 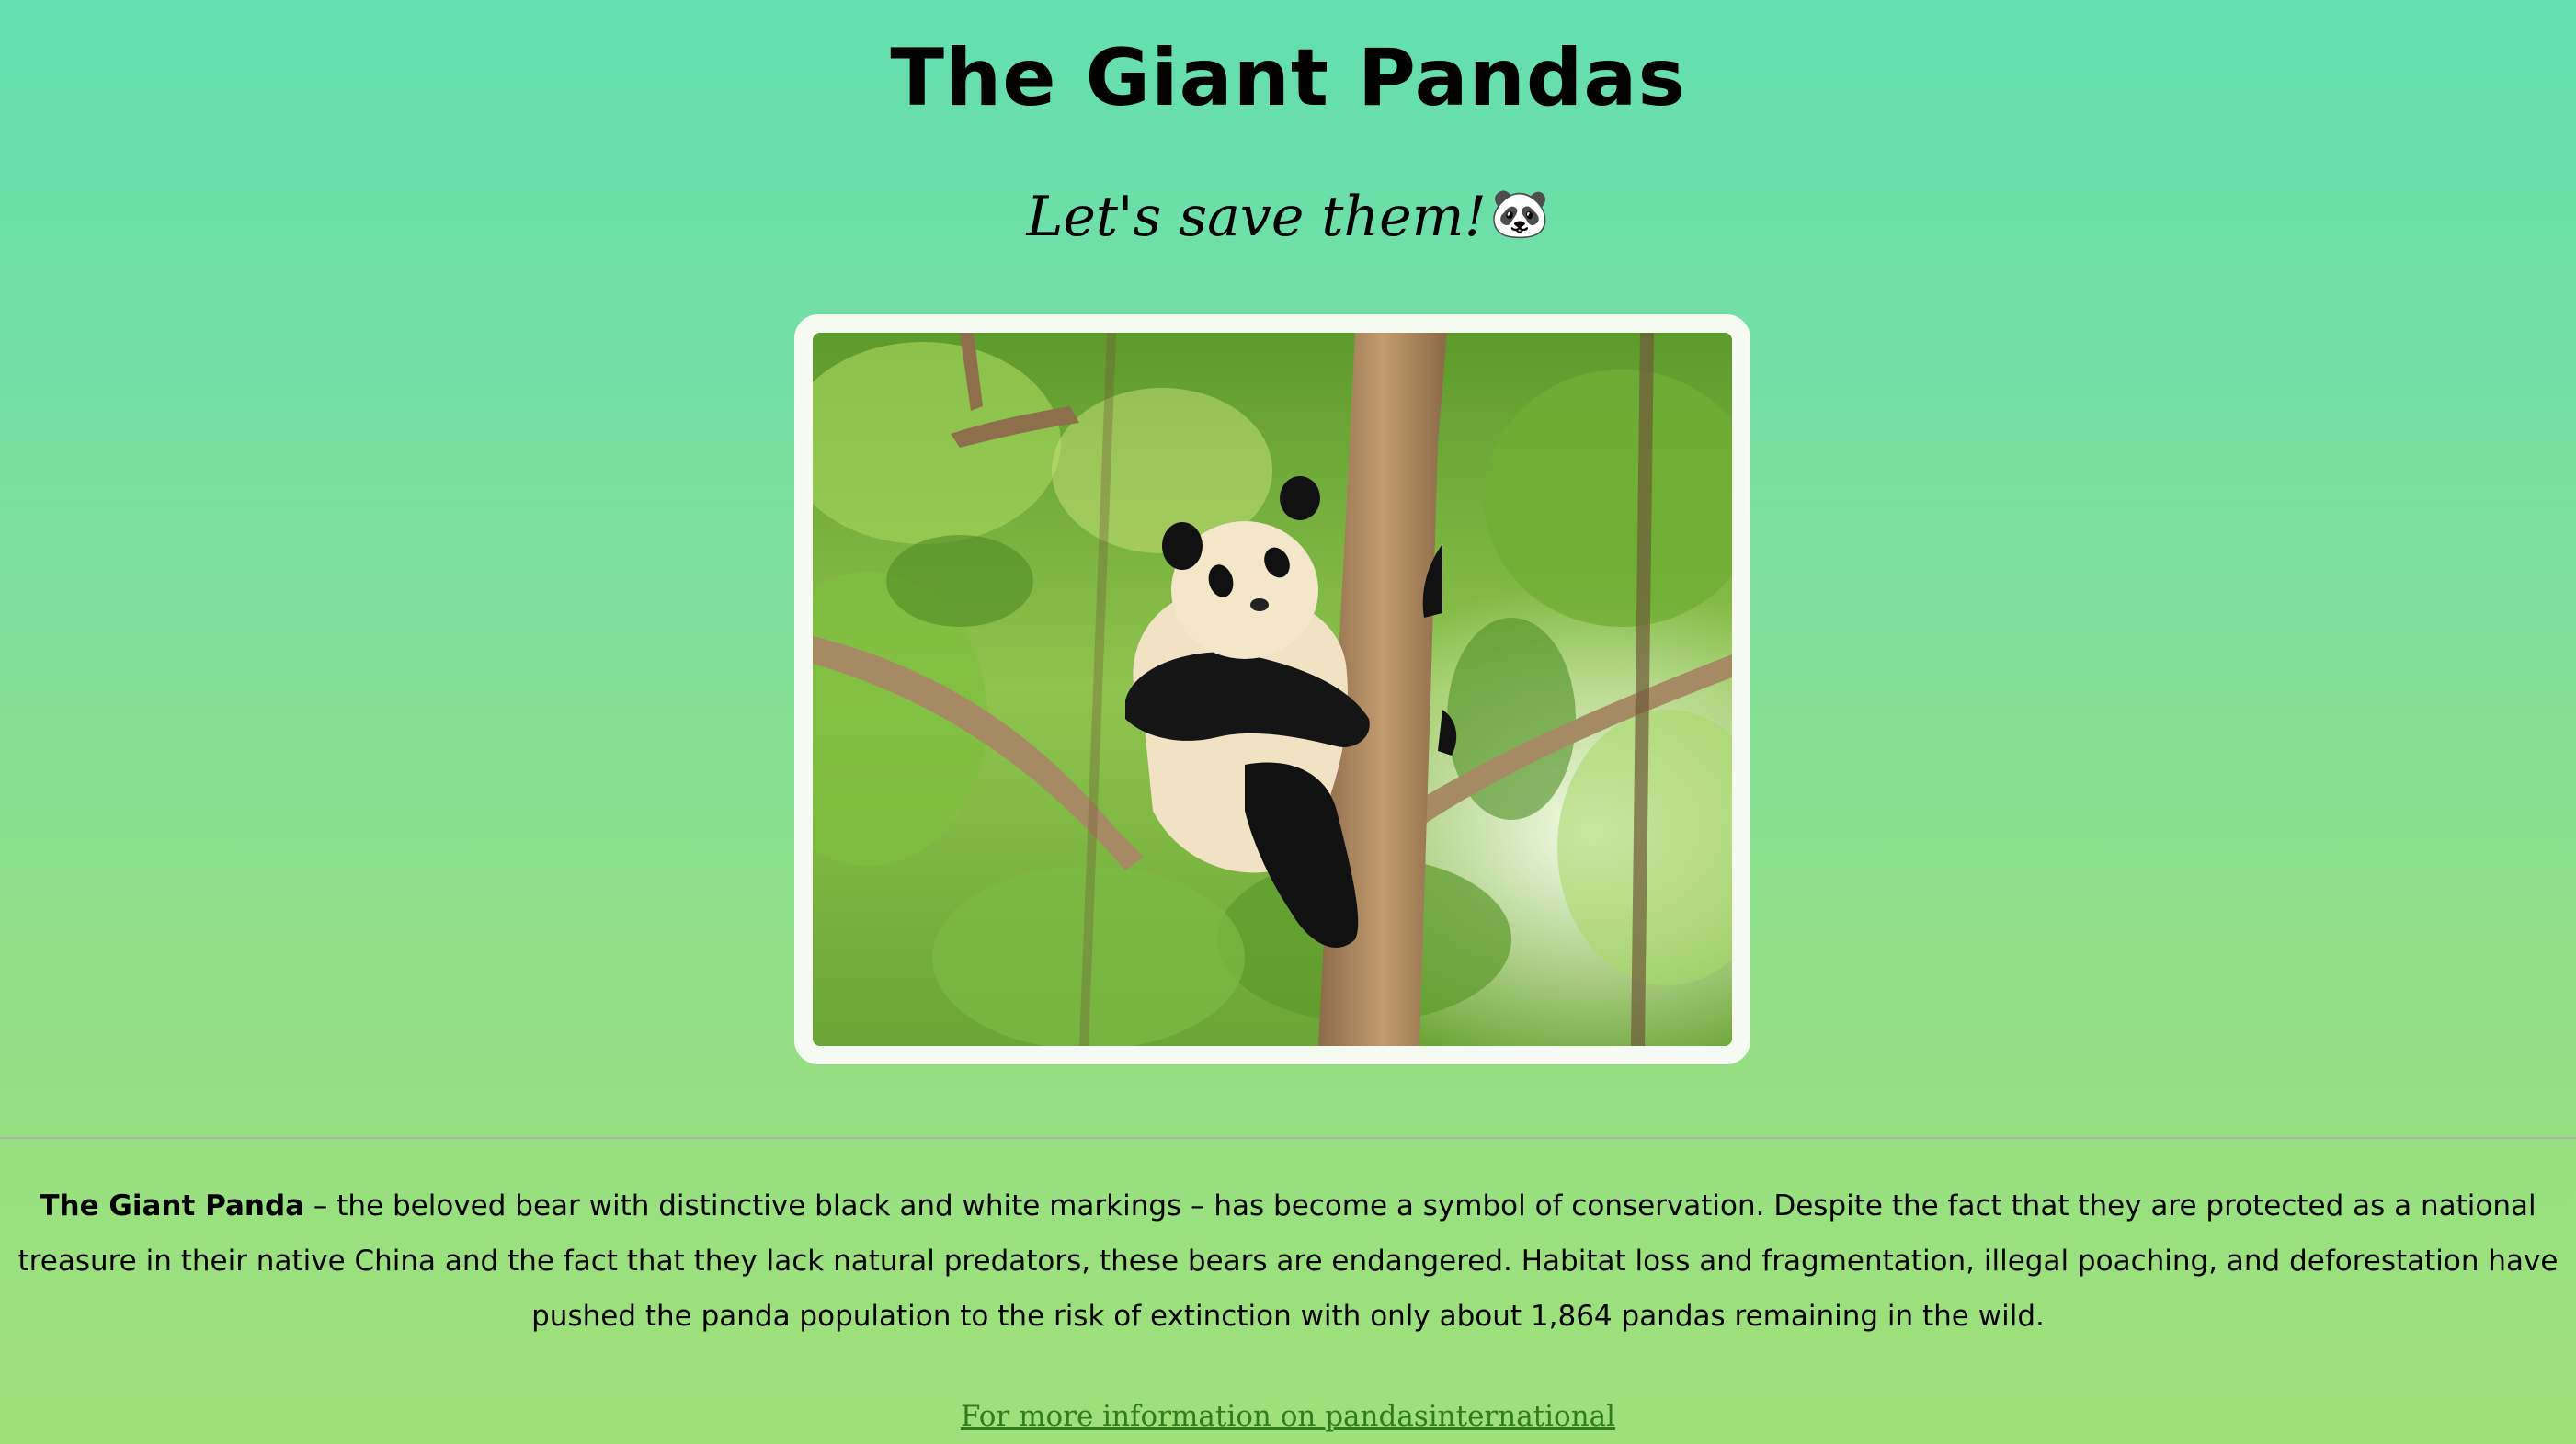 I want to click on page-title: The Giant Pandas, so click(x=1288, y=78).